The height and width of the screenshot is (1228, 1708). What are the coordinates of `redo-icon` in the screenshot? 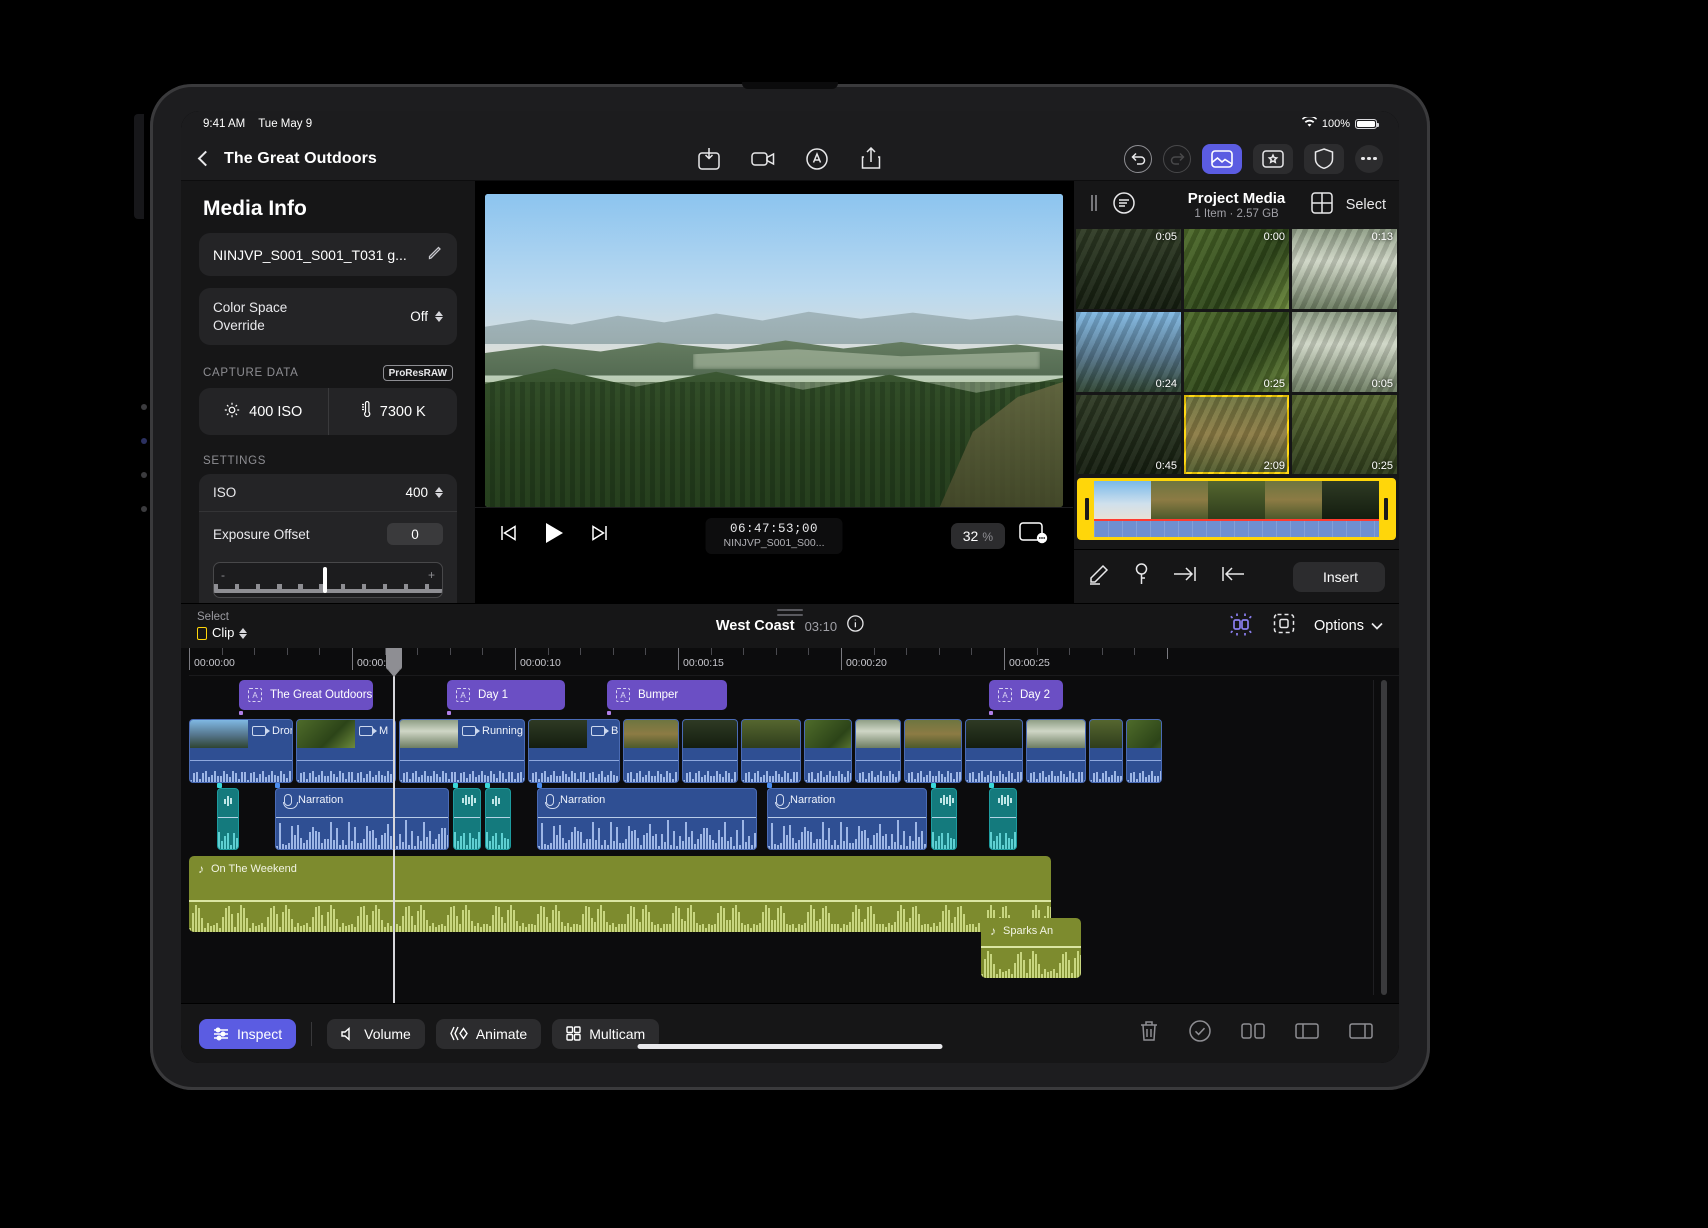 It's located at (1177, 158).